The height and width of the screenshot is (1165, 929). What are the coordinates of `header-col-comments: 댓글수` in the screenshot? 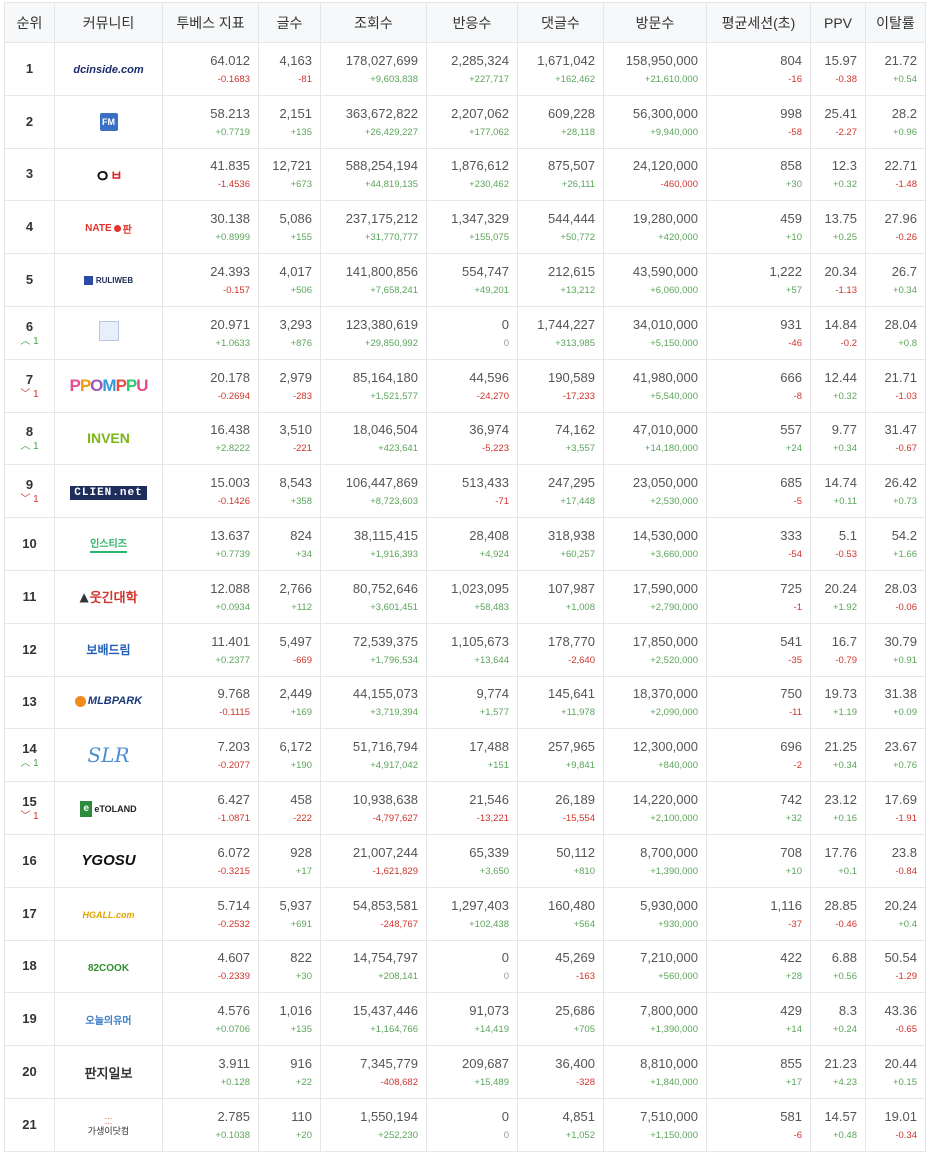 It's located at (560, 22).